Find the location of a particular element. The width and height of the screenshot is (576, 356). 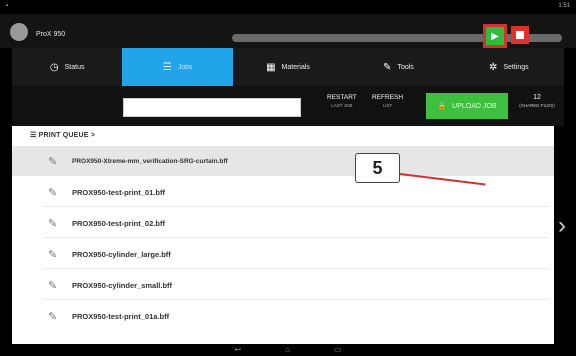

restart-last-job-button: RESTART LAST JOB is located at coordinates (342, 102).